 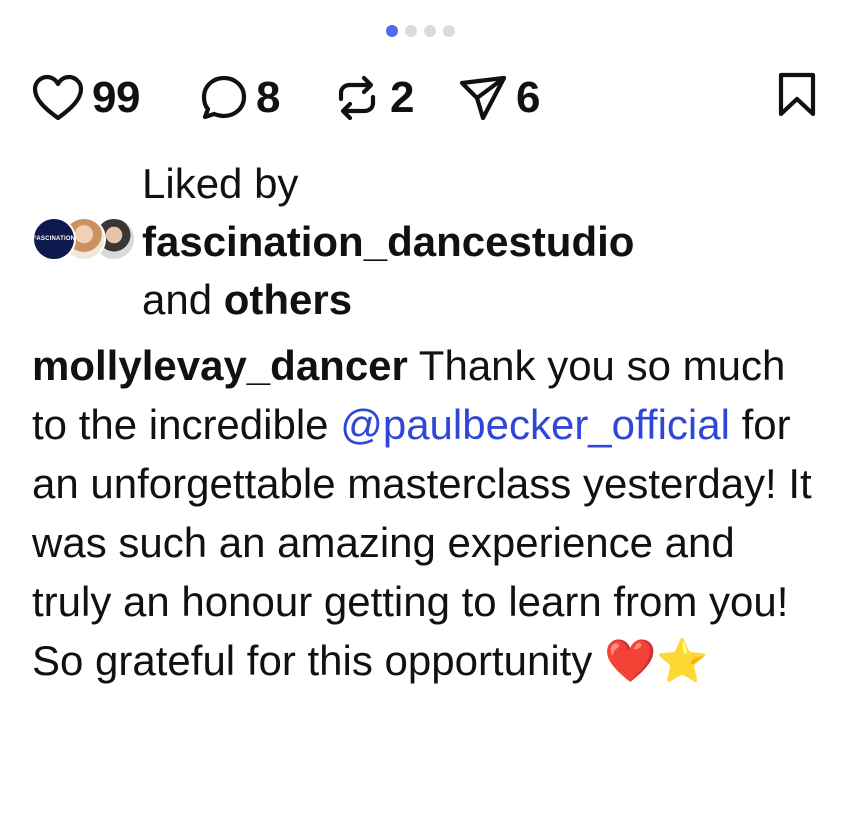 I want to click on like-button: 99, so click(x=86, y=98).